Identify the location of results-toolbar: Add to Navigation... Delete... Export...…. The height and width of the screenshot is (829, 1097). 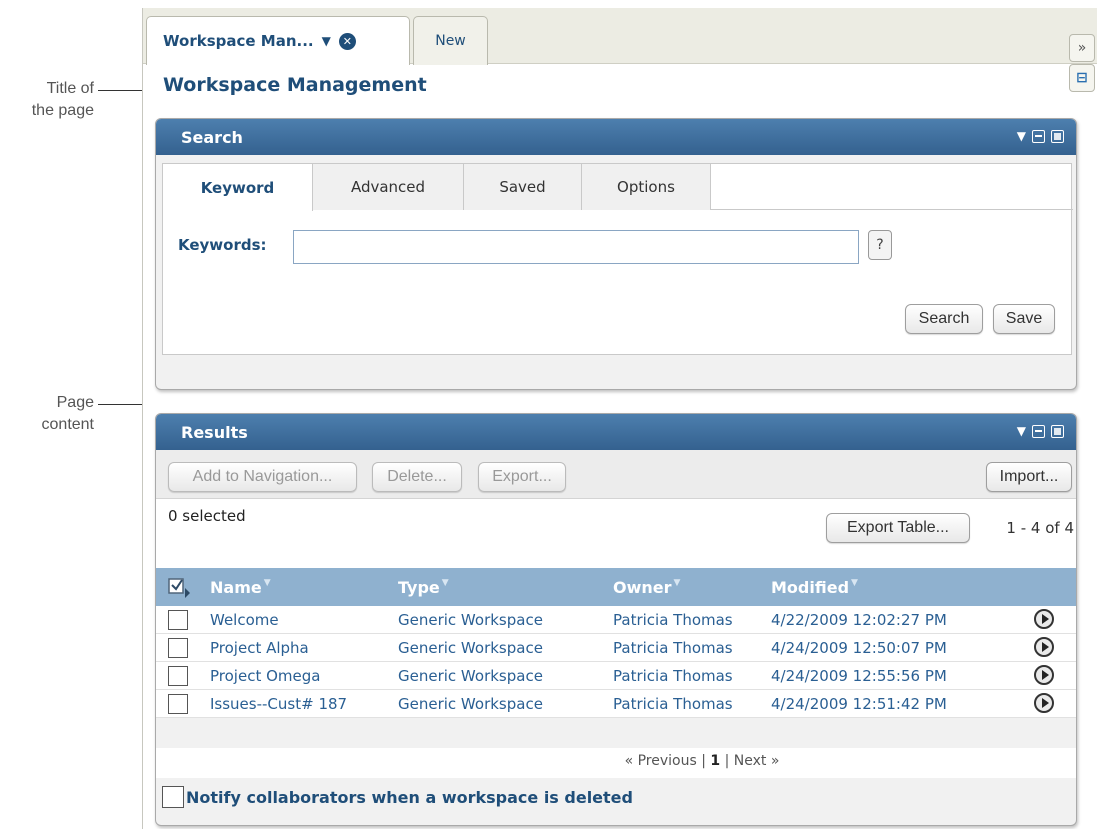
(616, 474).